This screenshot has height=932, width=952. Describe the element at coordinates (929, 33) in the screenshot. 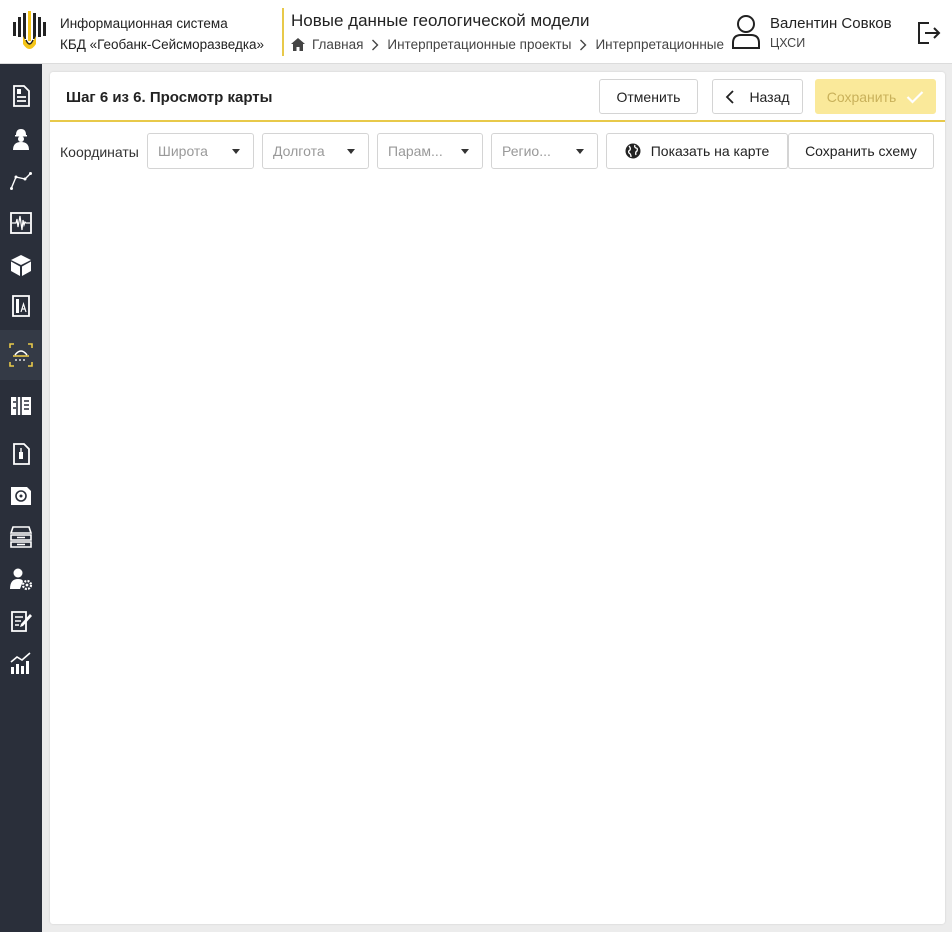

I see `logout-icon` at that location.